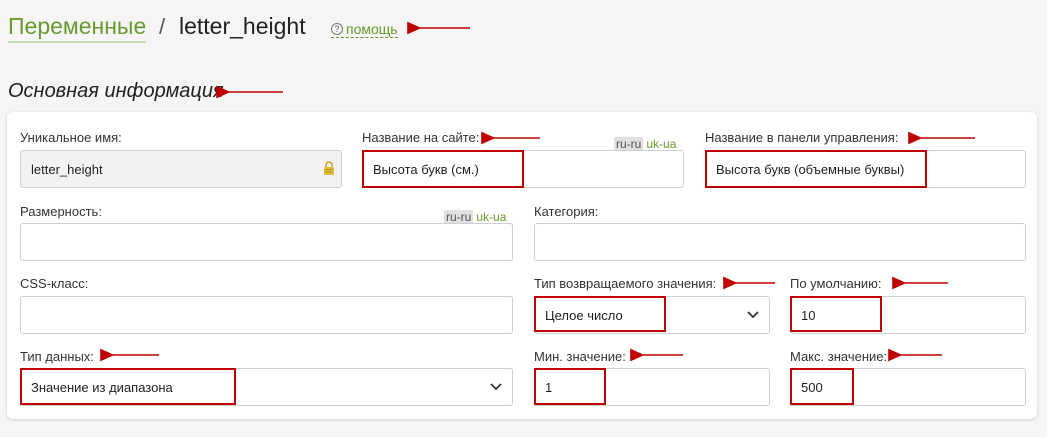  What do you see at coordinates (266, 387) in the screenshot?
I see `data-type-select: Значение из диапазона` at bounding box center [266, 387].